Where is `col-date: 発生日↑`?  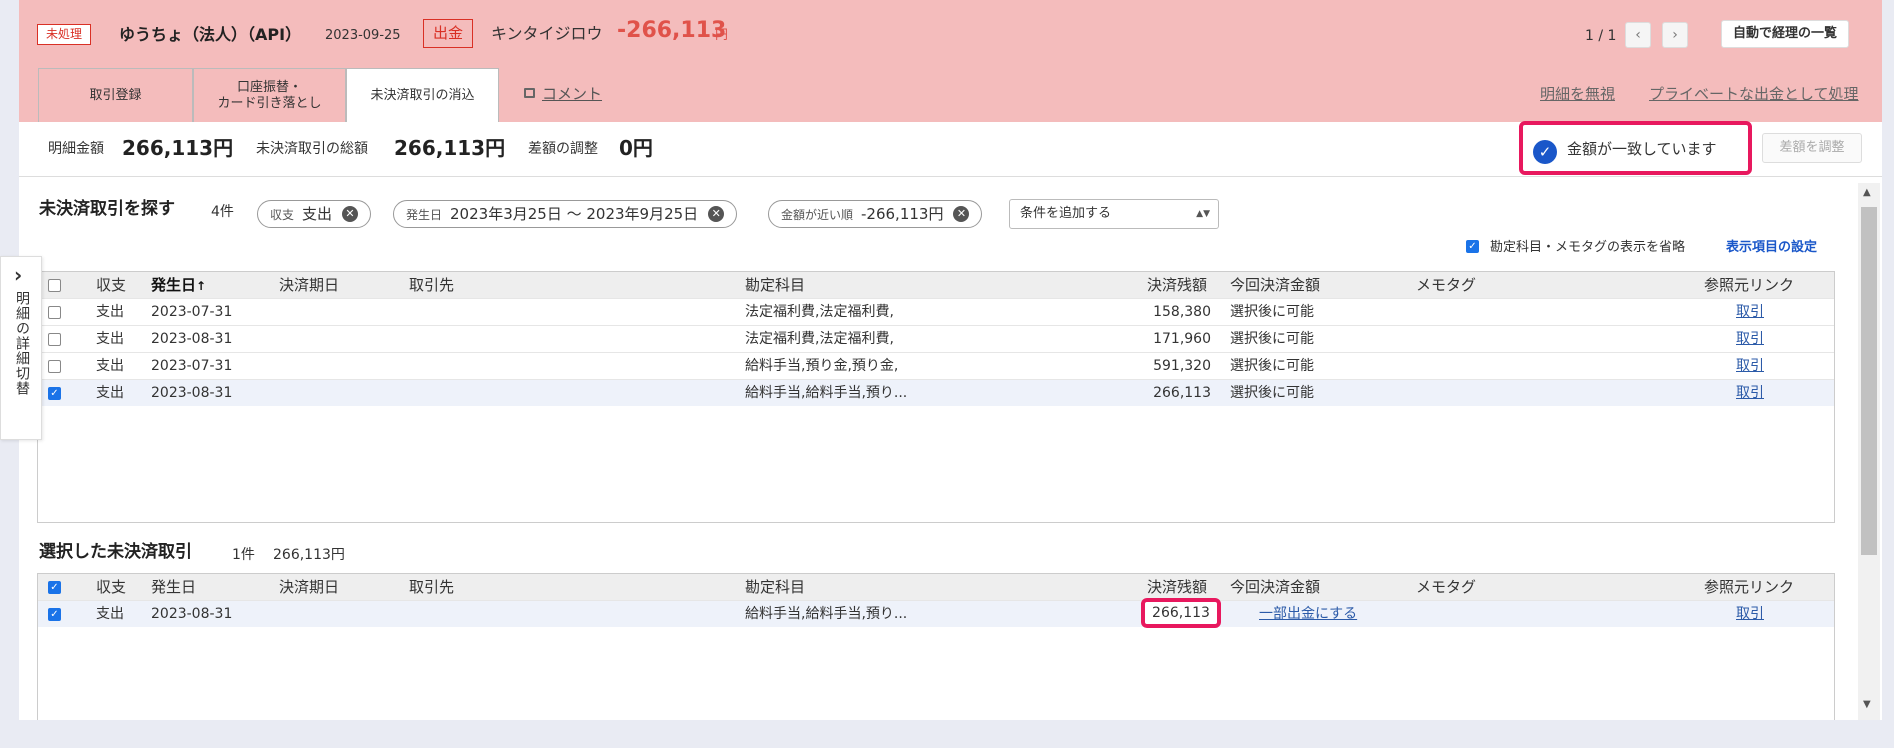
col-date: 発生日↑ is located at coordinates (178, 285).